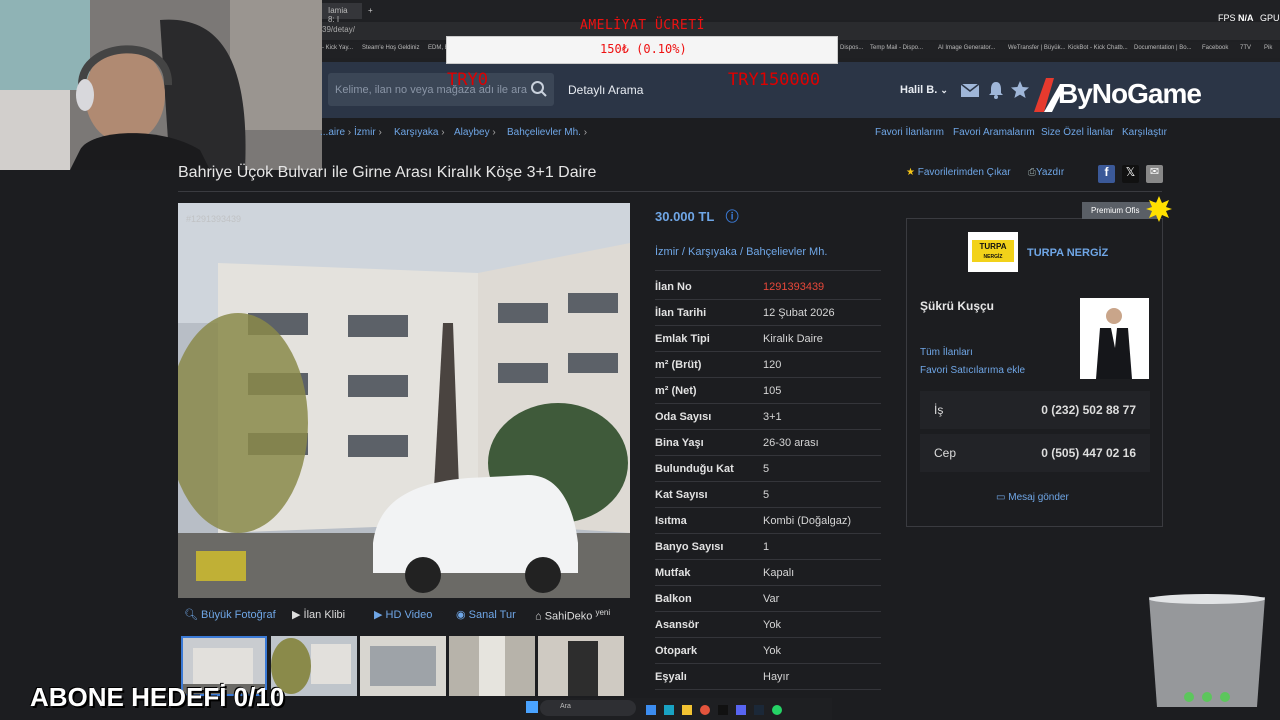 The width and height of the screenshot is (1280, 720). I want to click on detail-label: Bulunduğu Kat, so click(694, 469).